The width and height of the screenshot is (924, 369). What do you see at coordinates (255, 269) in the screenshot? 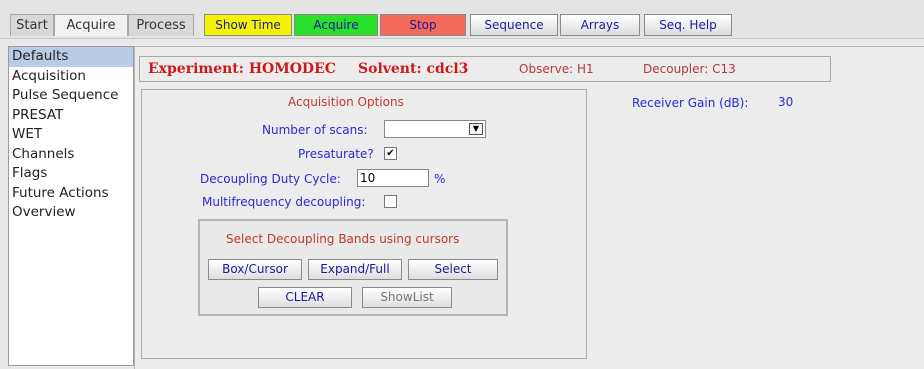
I see `box-cursor-button: Box/Cursor` at bounding box center [255, 269].